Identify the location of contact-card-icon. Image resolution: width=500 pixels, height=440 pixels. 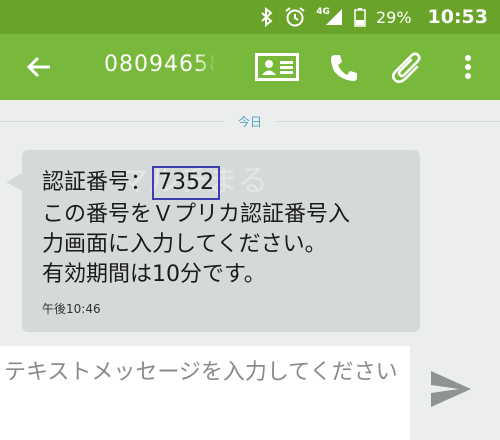
(277, 67).